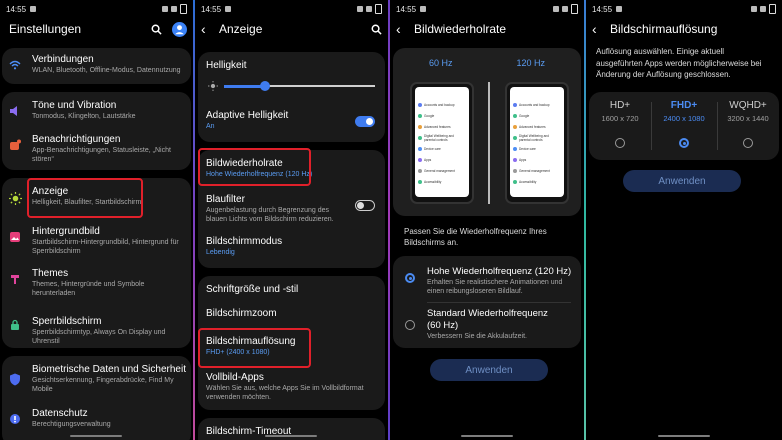  What do you see at coordinates (252, 289) in the screenshot?
I see `item-title: Schriftgröße und -stil` at bounding box center [252, 289].